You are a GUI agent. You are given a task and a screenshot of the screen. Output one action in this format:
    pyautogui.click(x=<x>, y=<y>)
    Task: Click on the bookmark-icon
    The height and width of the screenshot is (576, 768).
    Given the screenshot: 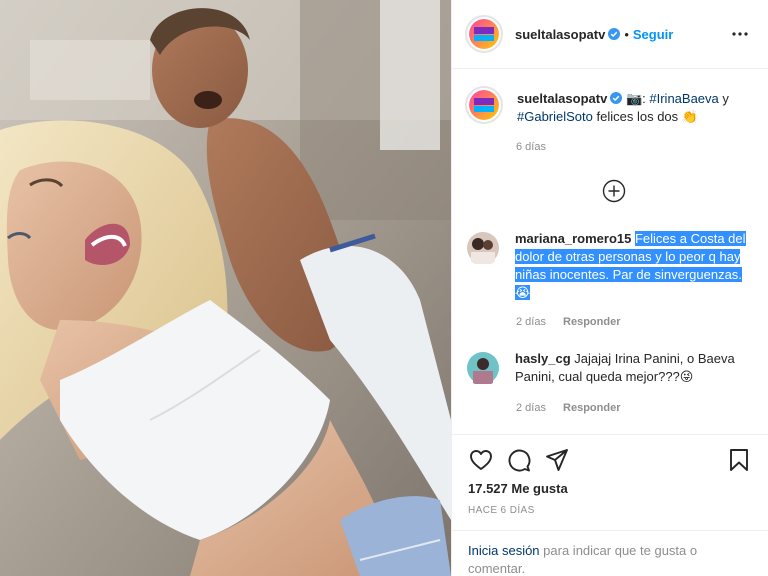 What is the action you would take?
    pyautogui.click(x=739, y=460)
    